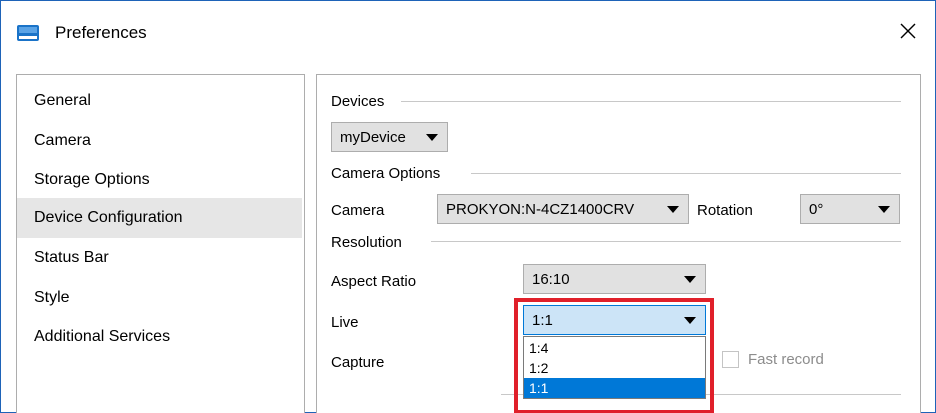 Image resolution: width=936 pixels, height=413 pixels. I want to click on devices-group-label: Devices, so click(363, 101).